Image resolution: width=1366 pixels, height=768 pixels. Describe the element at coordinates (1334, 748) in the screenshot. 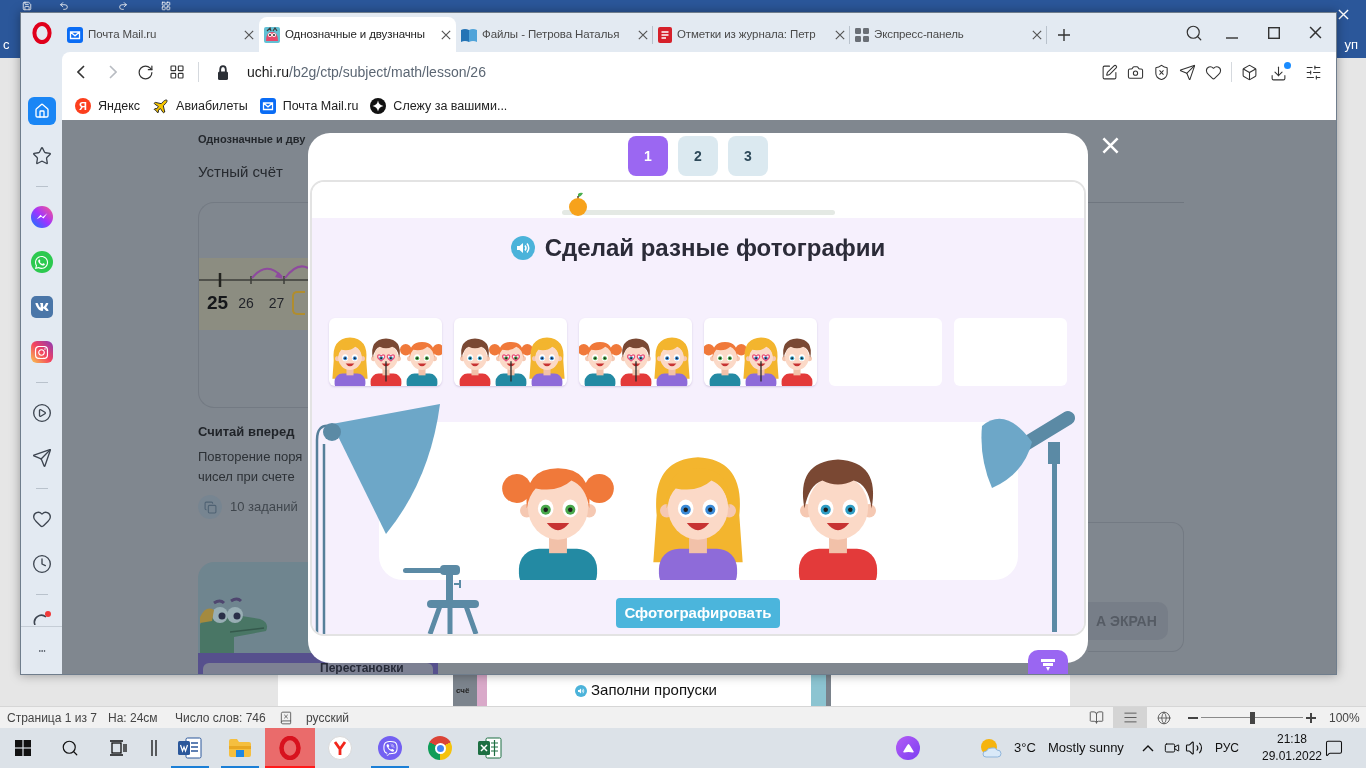

I see `notifications-icon` at that location.